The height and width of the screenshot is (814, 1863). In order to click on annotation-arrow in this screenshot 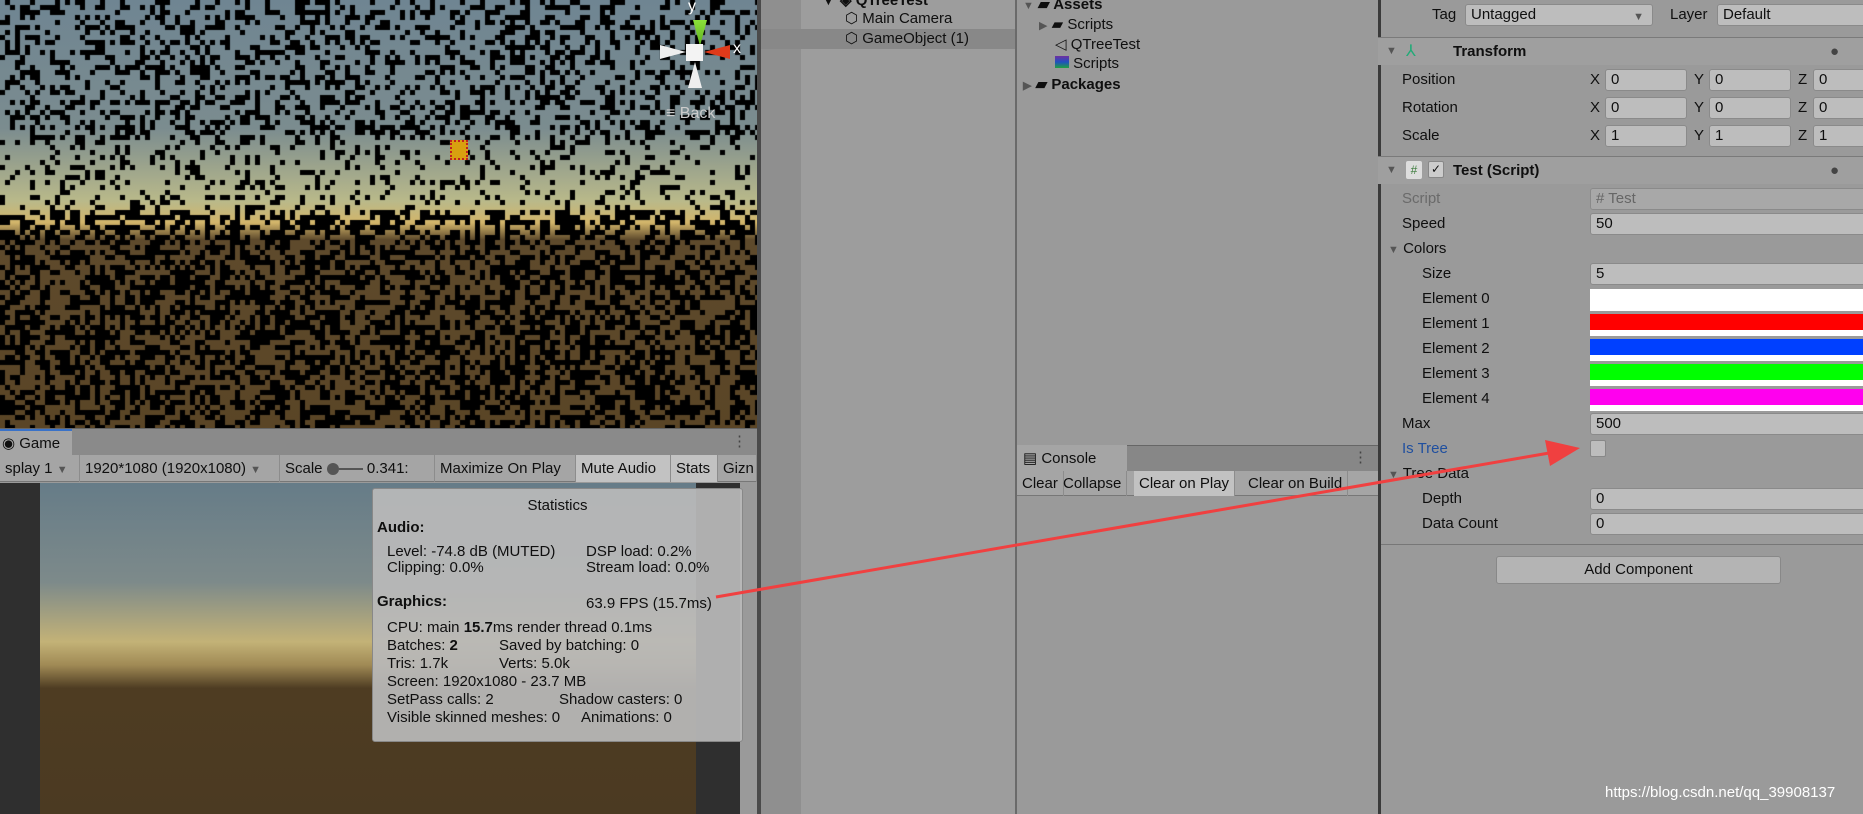, I will do `click(1147, 519)`.